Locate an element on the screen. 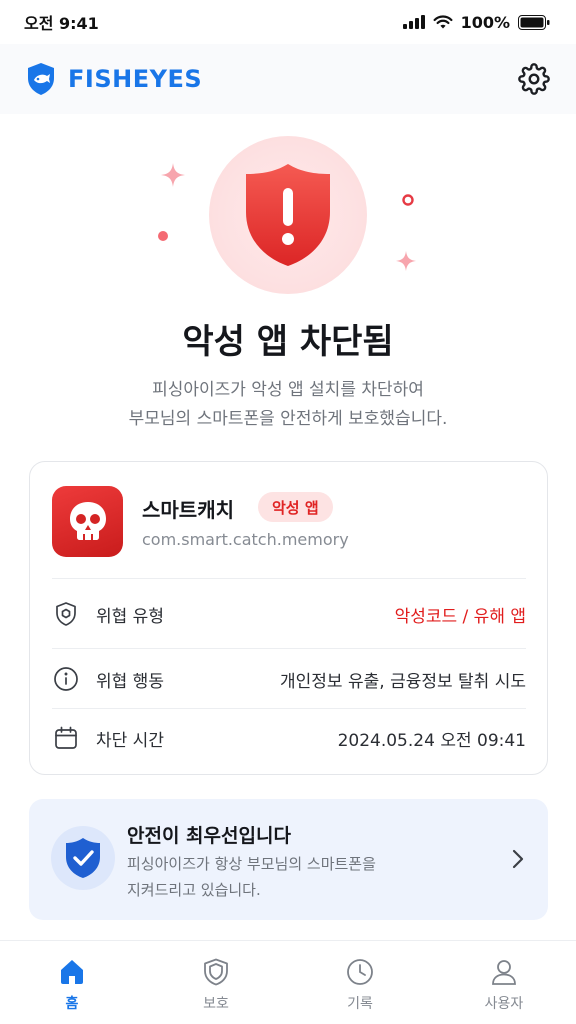 The height and width of the screenshot is (1024, 576). settings-gear-icon is located at coordinates (534, 79).